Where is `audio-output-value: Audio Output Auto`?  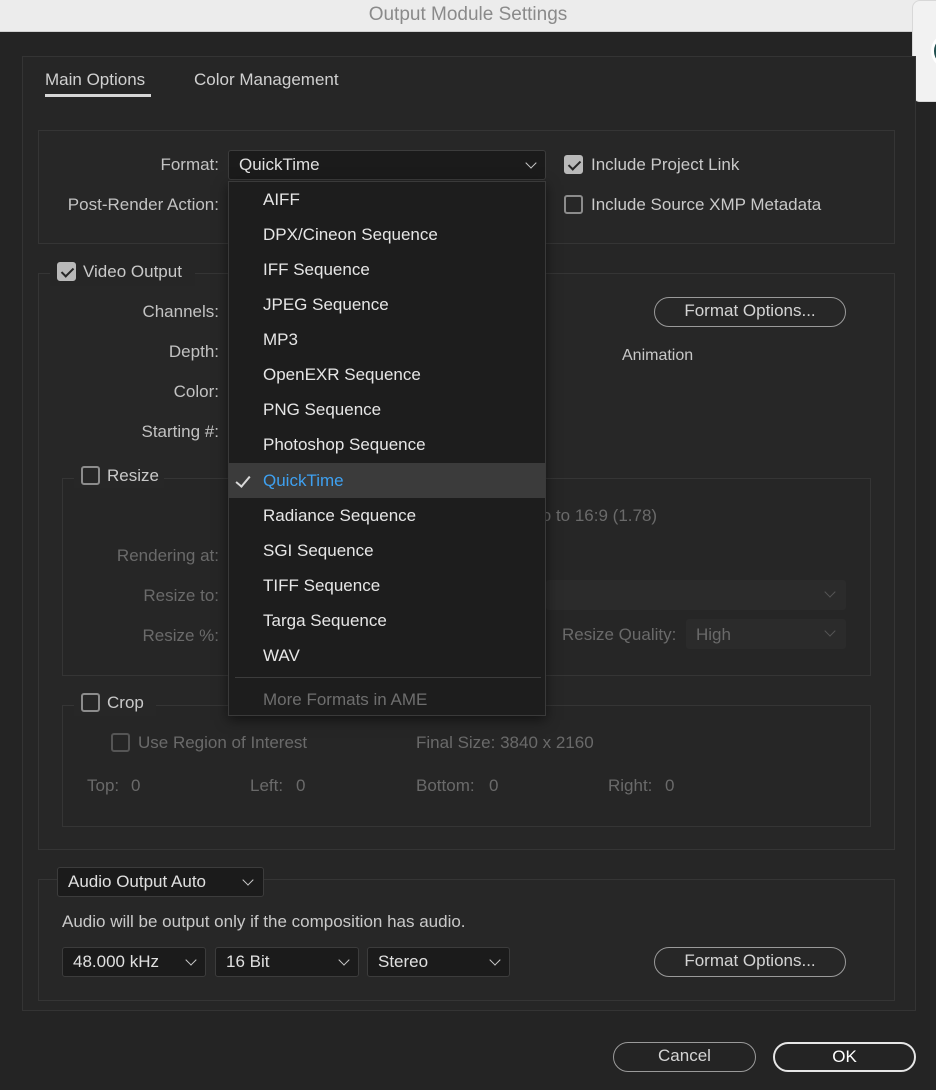 audio-output-value: Audio Output Auto is located at coordinates (137, 881).